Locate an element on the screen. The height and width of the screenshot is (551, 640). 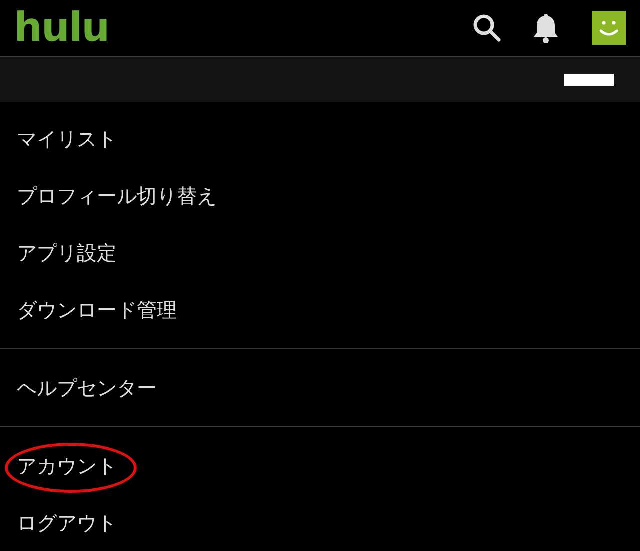
profile-bar is located at coordinates (320, 79).